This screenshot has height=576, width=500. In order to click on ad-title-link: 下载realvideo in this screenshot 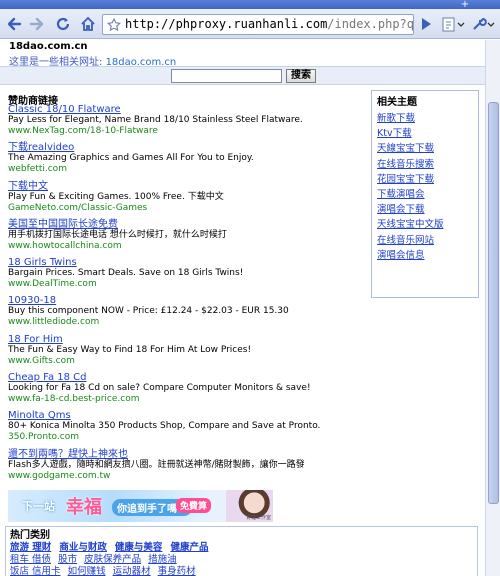, I will do `click(188, 147)`.